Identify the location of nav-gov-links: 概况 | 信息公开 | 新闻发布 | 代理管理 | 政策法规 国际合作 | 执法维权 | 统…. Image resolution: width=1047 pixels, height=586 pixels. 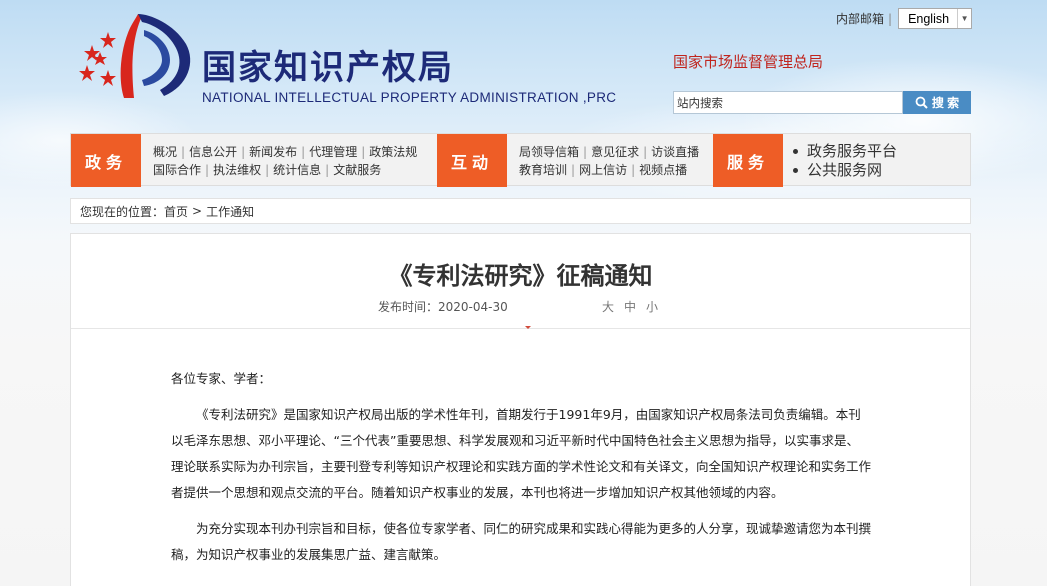
(289, 159).